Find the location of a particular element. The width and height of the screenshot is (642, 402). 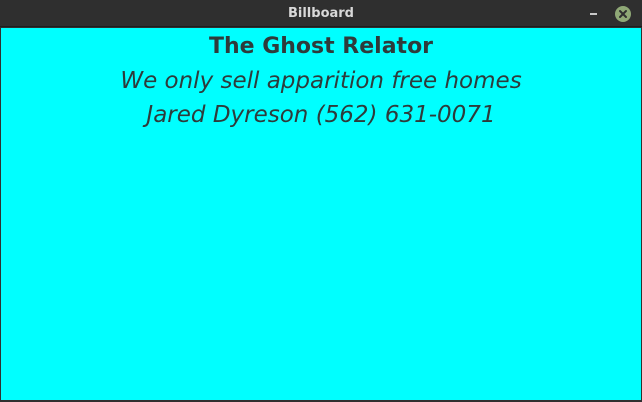

close-button is located at coordinates (623, 14).